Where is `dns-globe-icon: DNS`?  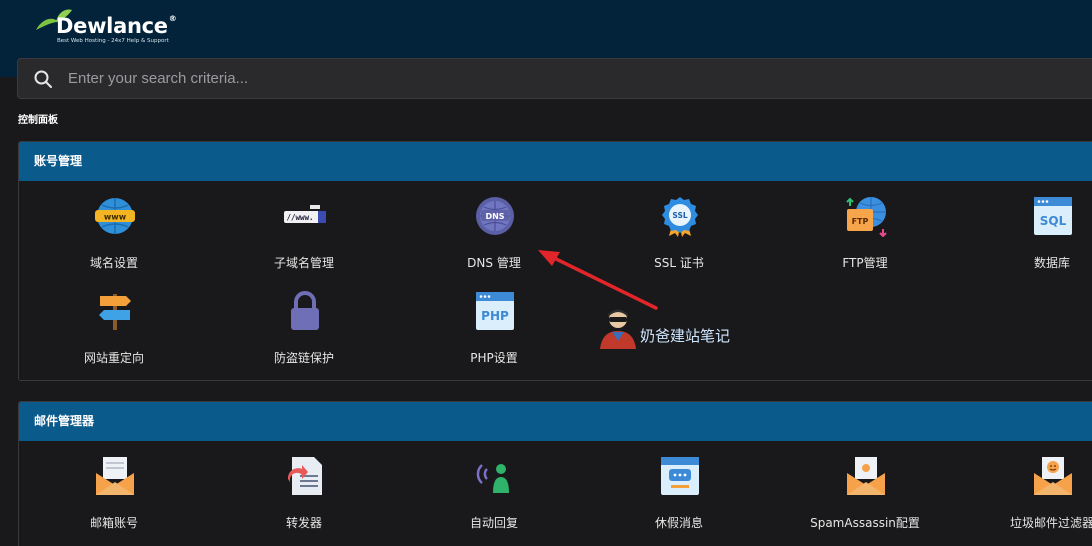
dns-globe-icon: DNS is located at coordinates (495, 216).